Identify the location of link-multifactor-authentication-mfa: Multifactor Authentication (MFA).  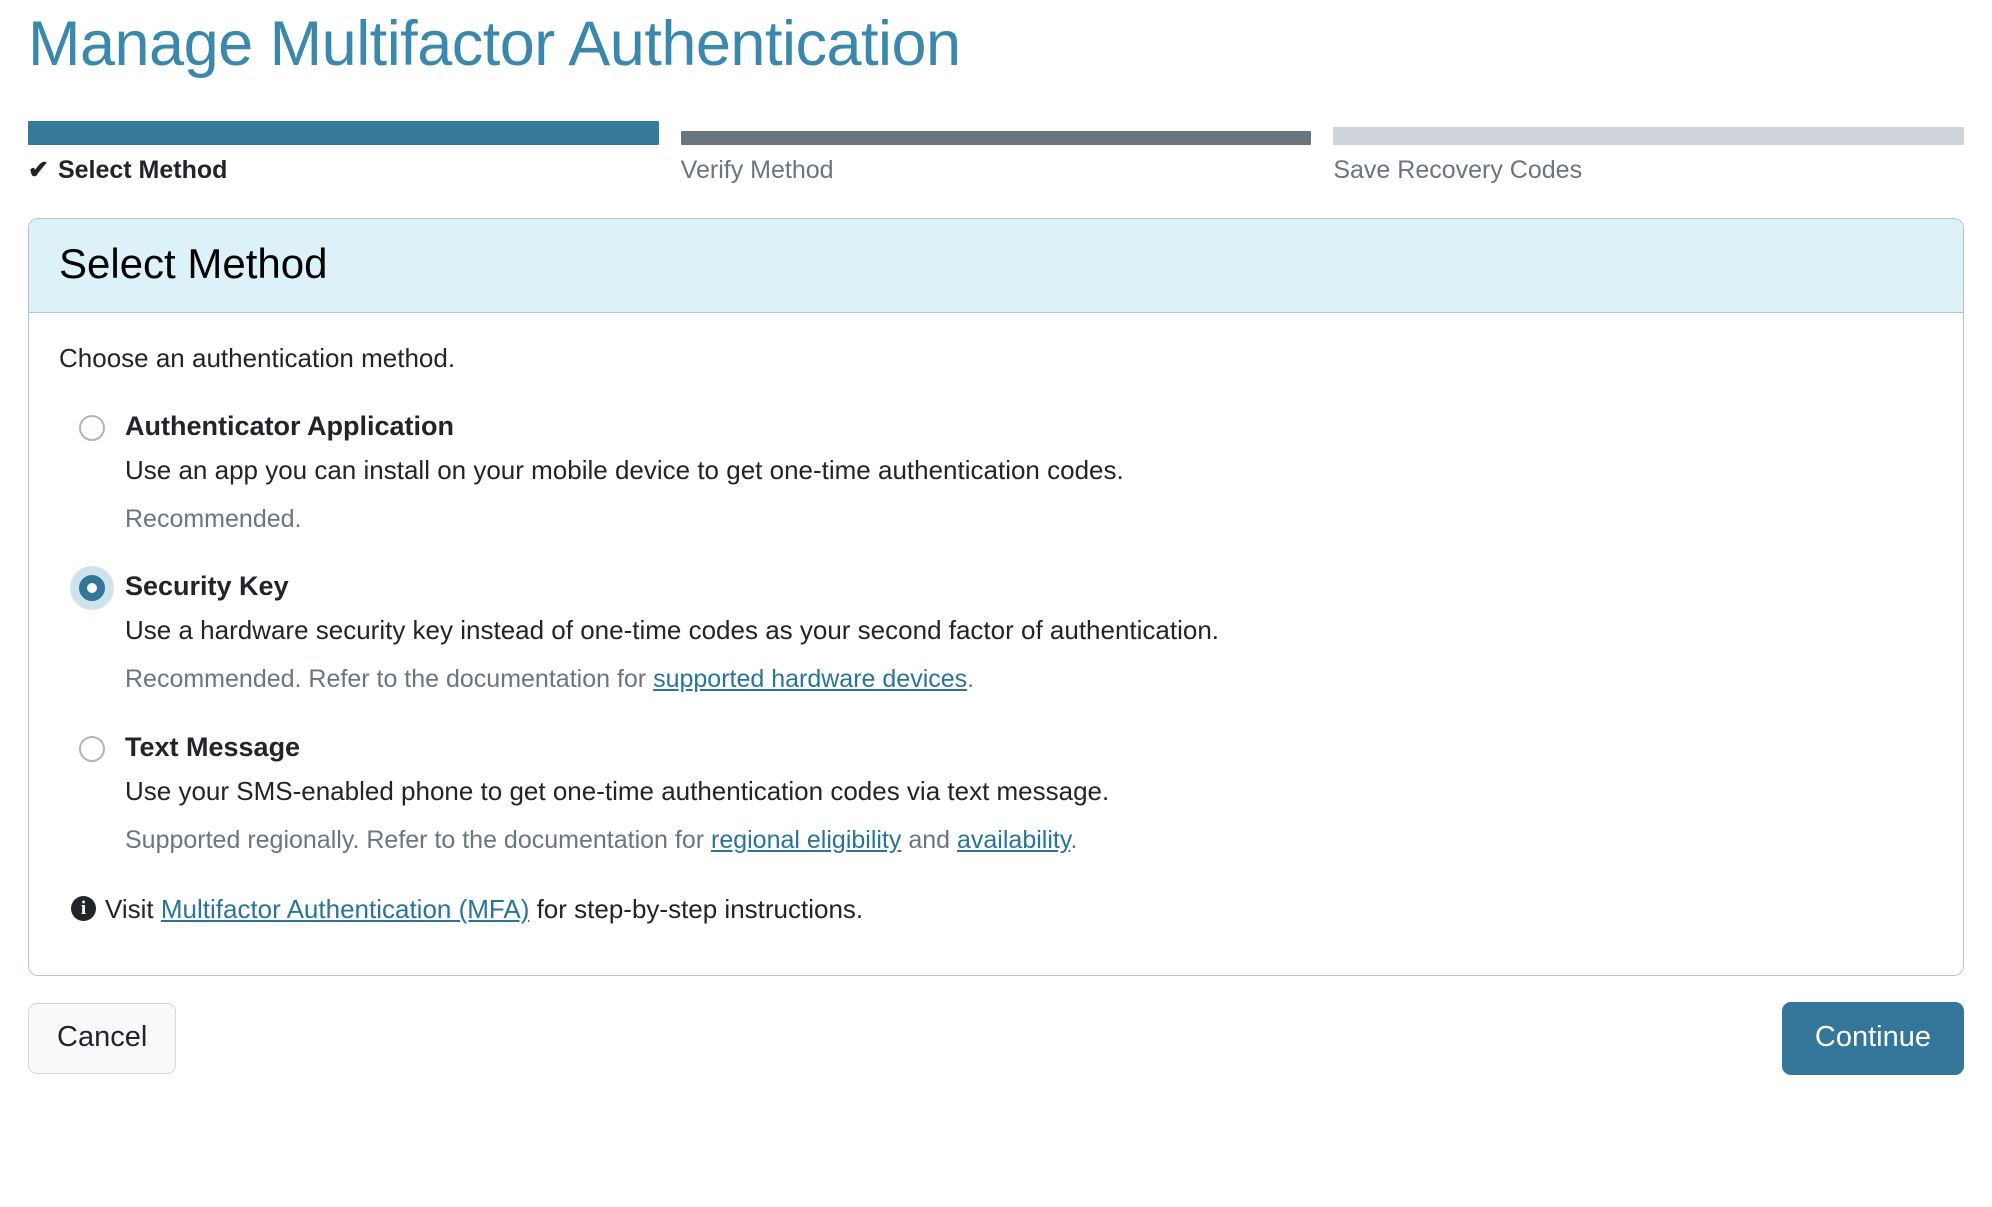
(345, 909).